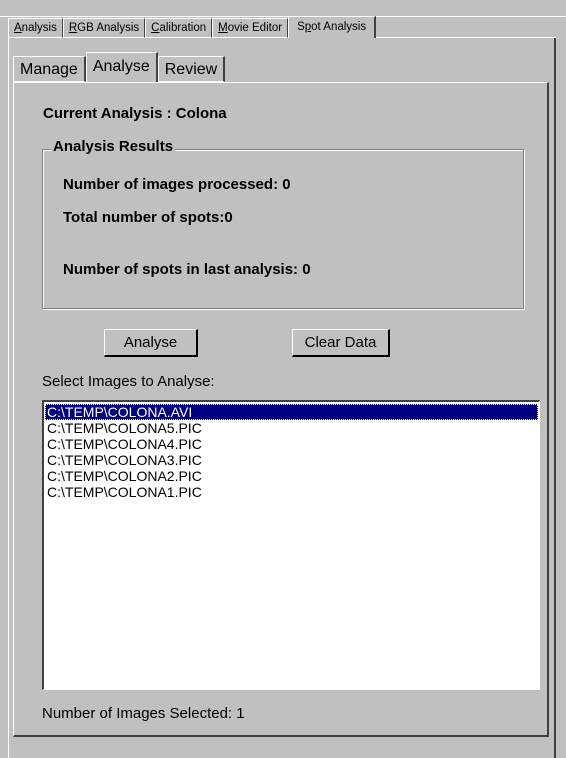 The image size is (566, 758). What do you see at coordinates (291, 412) in the screenshot?
I see `list-item: C:\TEMP\COLONA.AVI` at bounding box center [291, 412].